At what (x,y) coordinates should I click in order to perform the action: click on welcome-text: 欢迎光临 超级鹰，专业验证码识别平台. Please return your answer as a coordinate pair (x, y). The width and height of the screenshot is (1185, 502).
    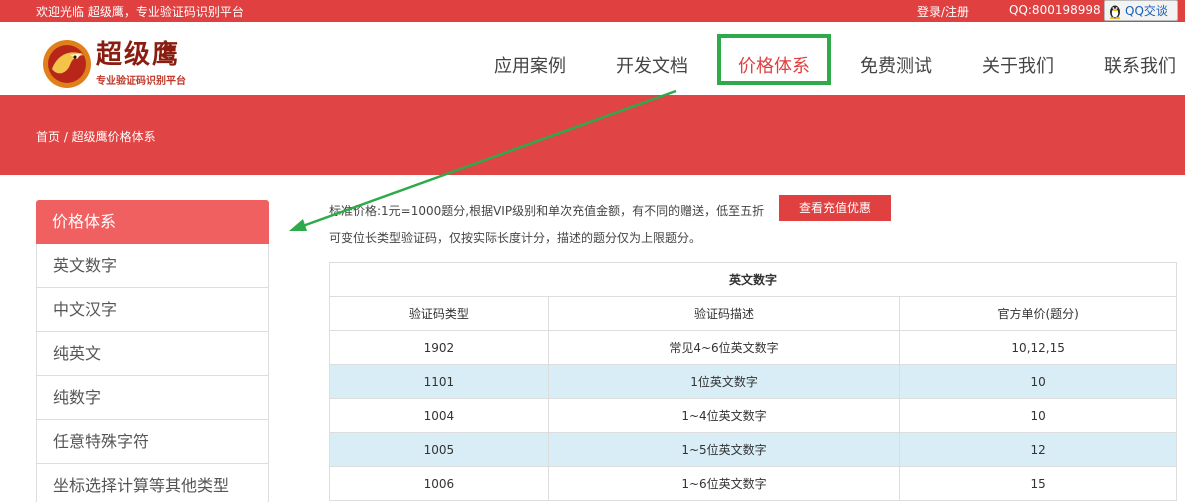
    Looking at the image, I should click on (140, 12).